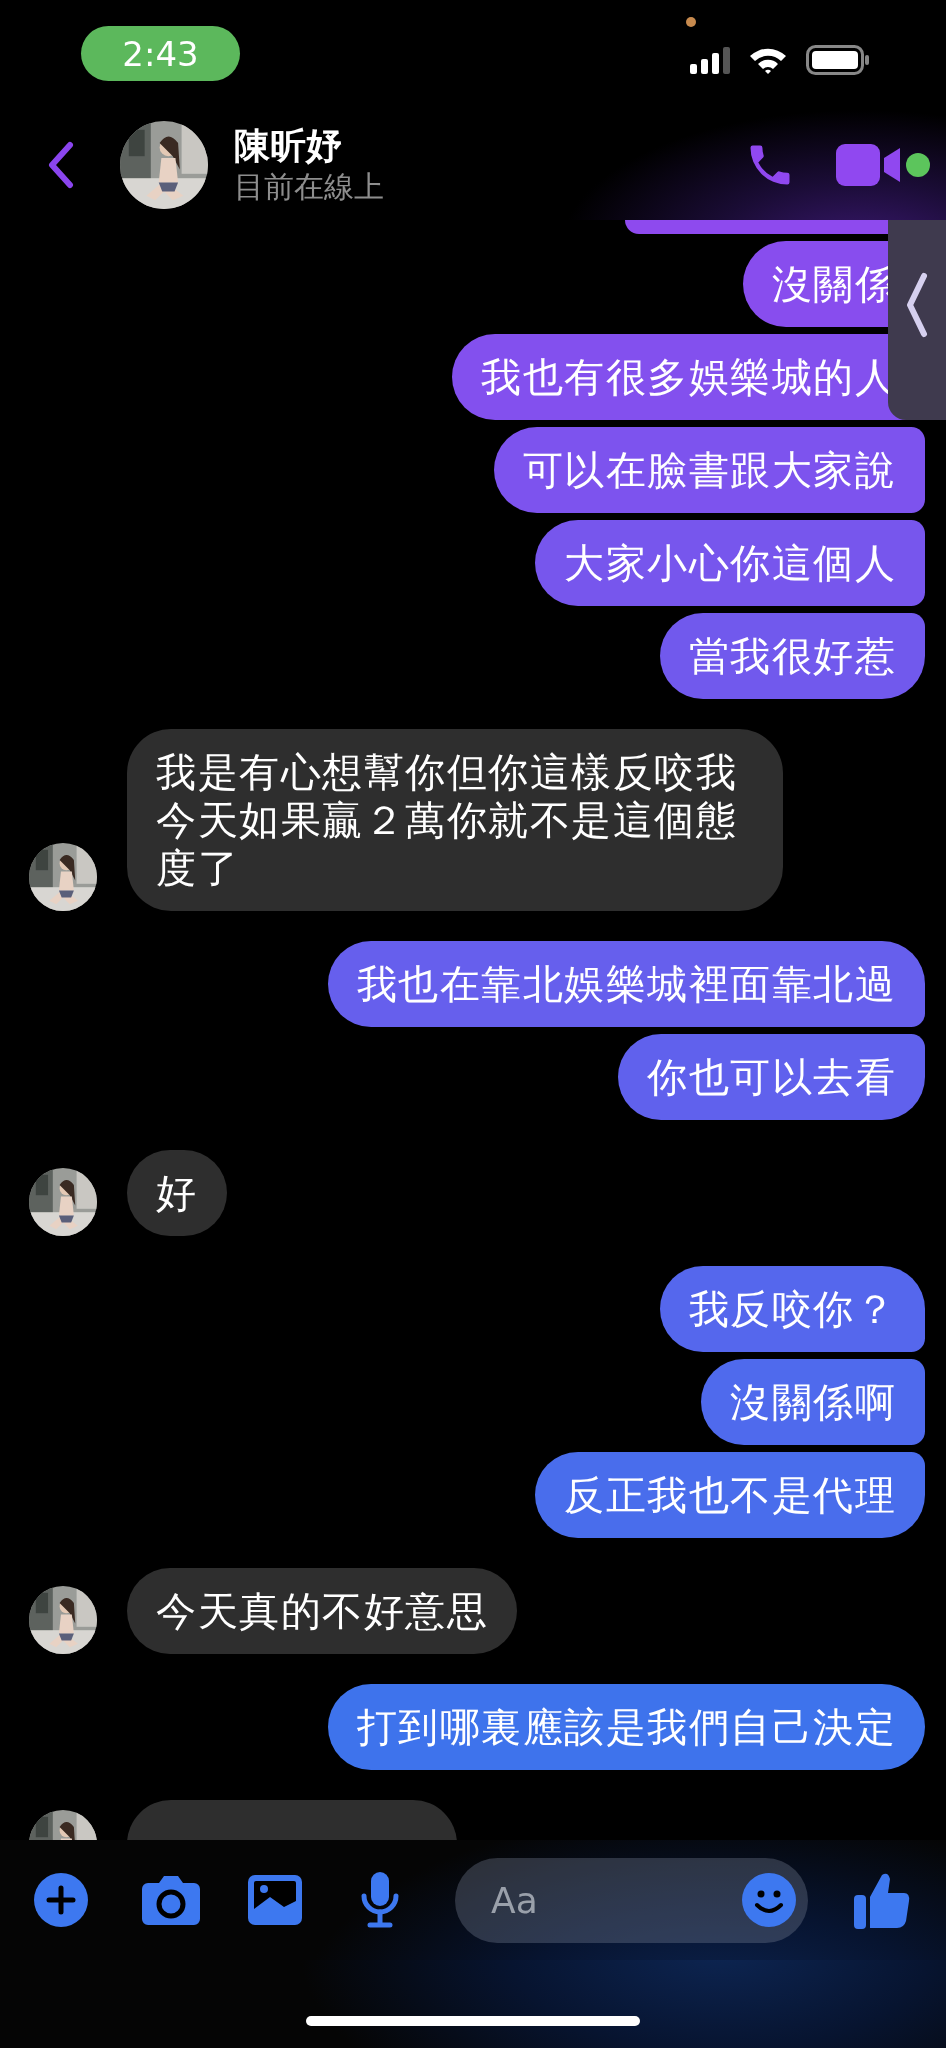 Image resolution: width=946 pixels, height=2048 pixels. Describe the element at coordinates (917, 305) in the screenshot. I see `chevron-left-icon` at that location.